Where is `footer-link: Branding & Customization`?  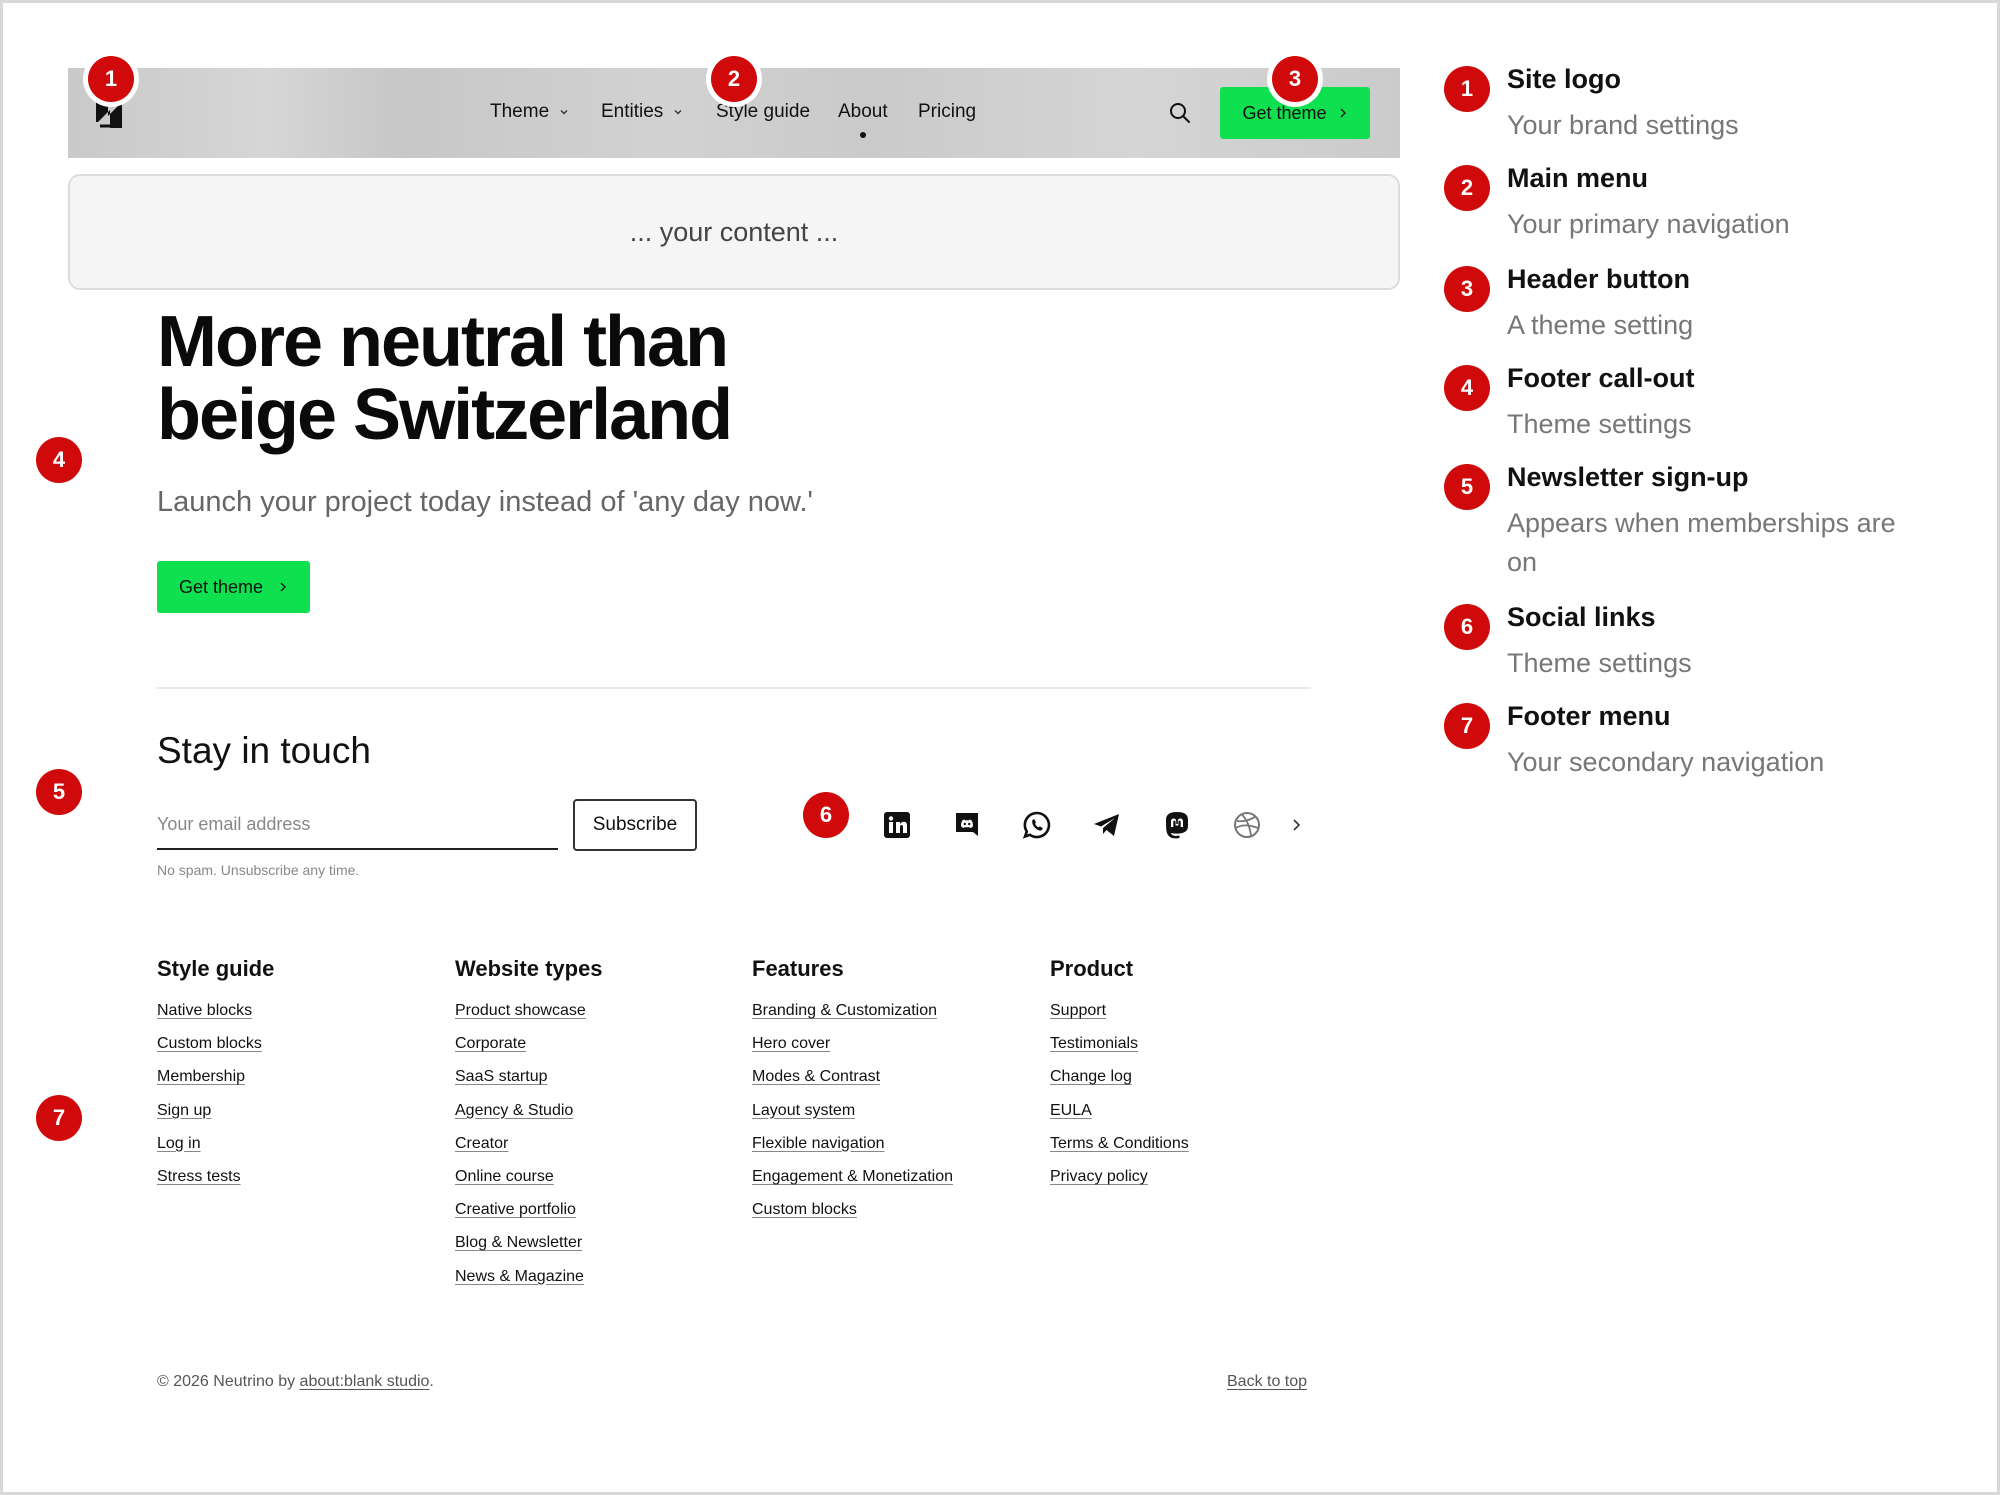 footer-link: Branding & Customization is located at coordinates (852, 1010).